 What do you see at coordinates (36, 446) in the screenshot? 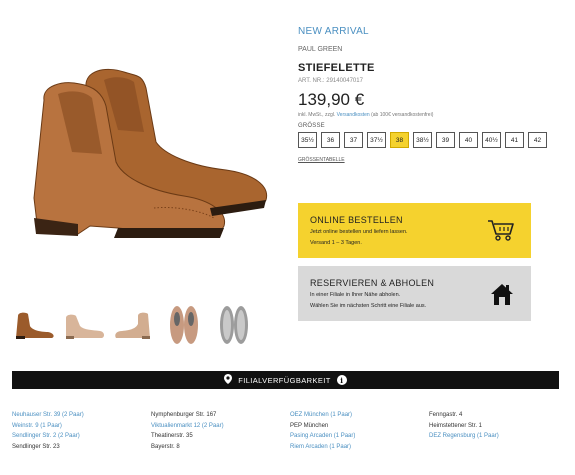
I see `store-entry: Sendlinger Str. 23` at bounding box center [36, 446].